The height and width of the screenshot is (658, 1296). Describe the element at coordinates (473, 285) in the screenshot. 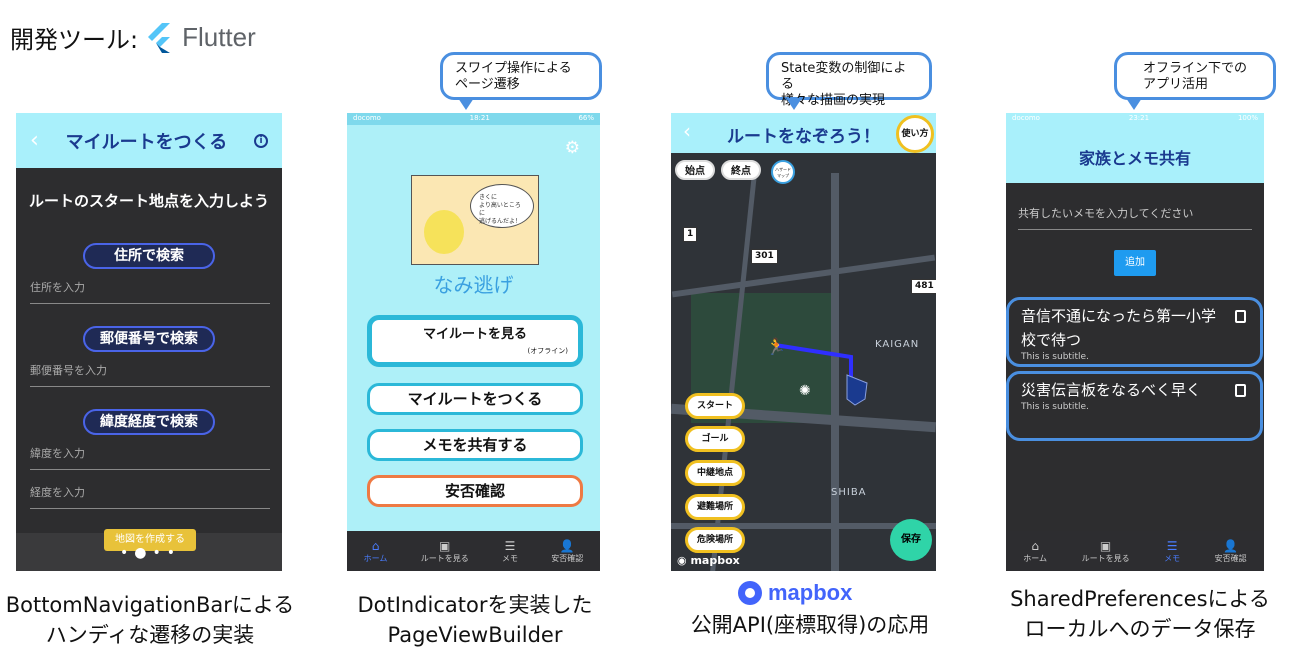

I see `app-name: なみ逃げ` at that location.